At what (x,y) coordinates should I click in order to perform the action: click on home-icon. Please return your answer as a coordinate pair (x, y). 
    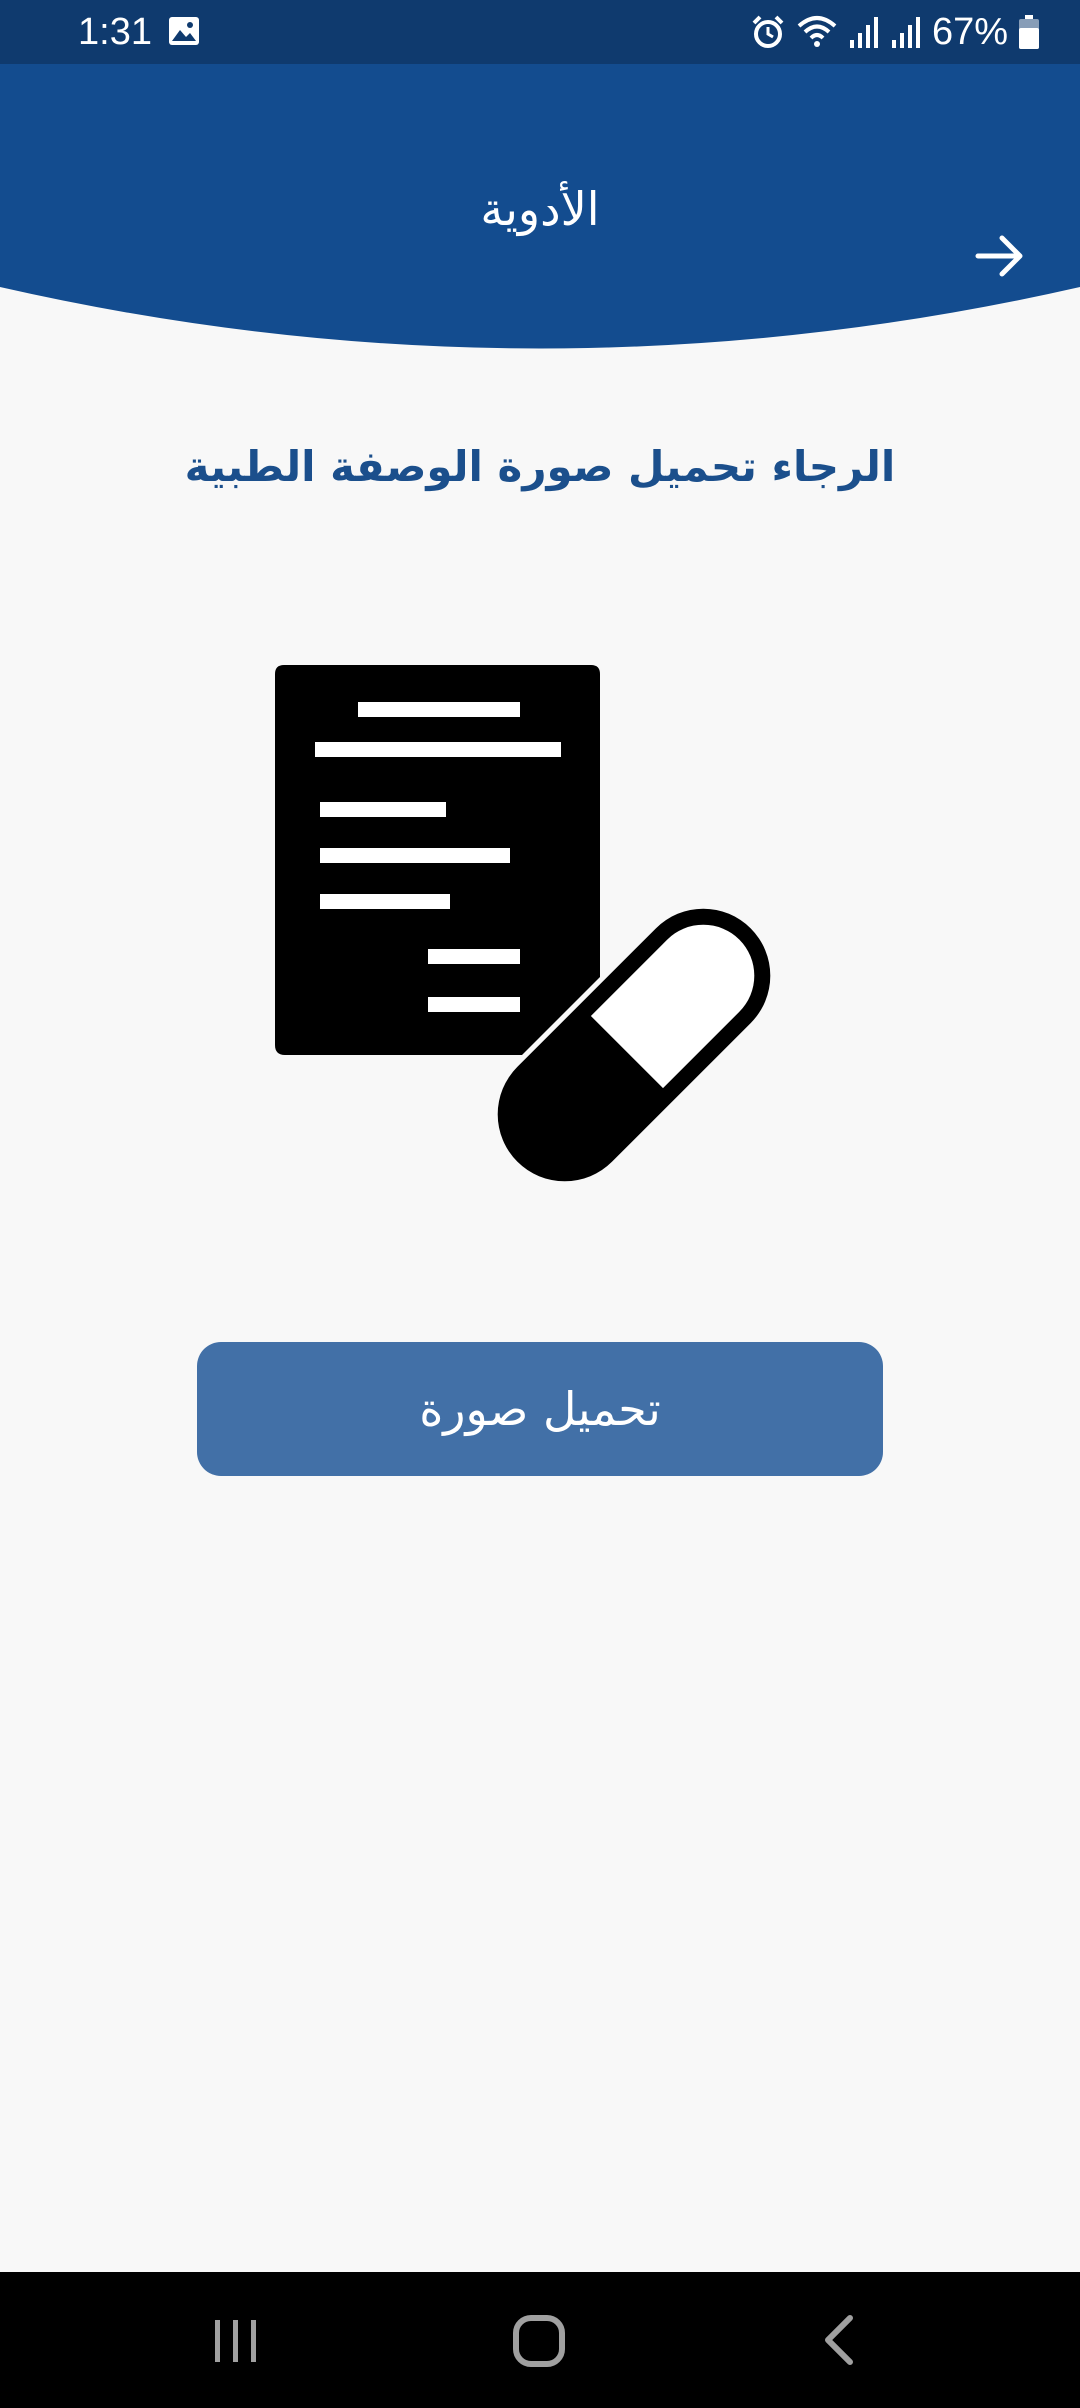
    Looking at the image, I should click on (540, 2340).